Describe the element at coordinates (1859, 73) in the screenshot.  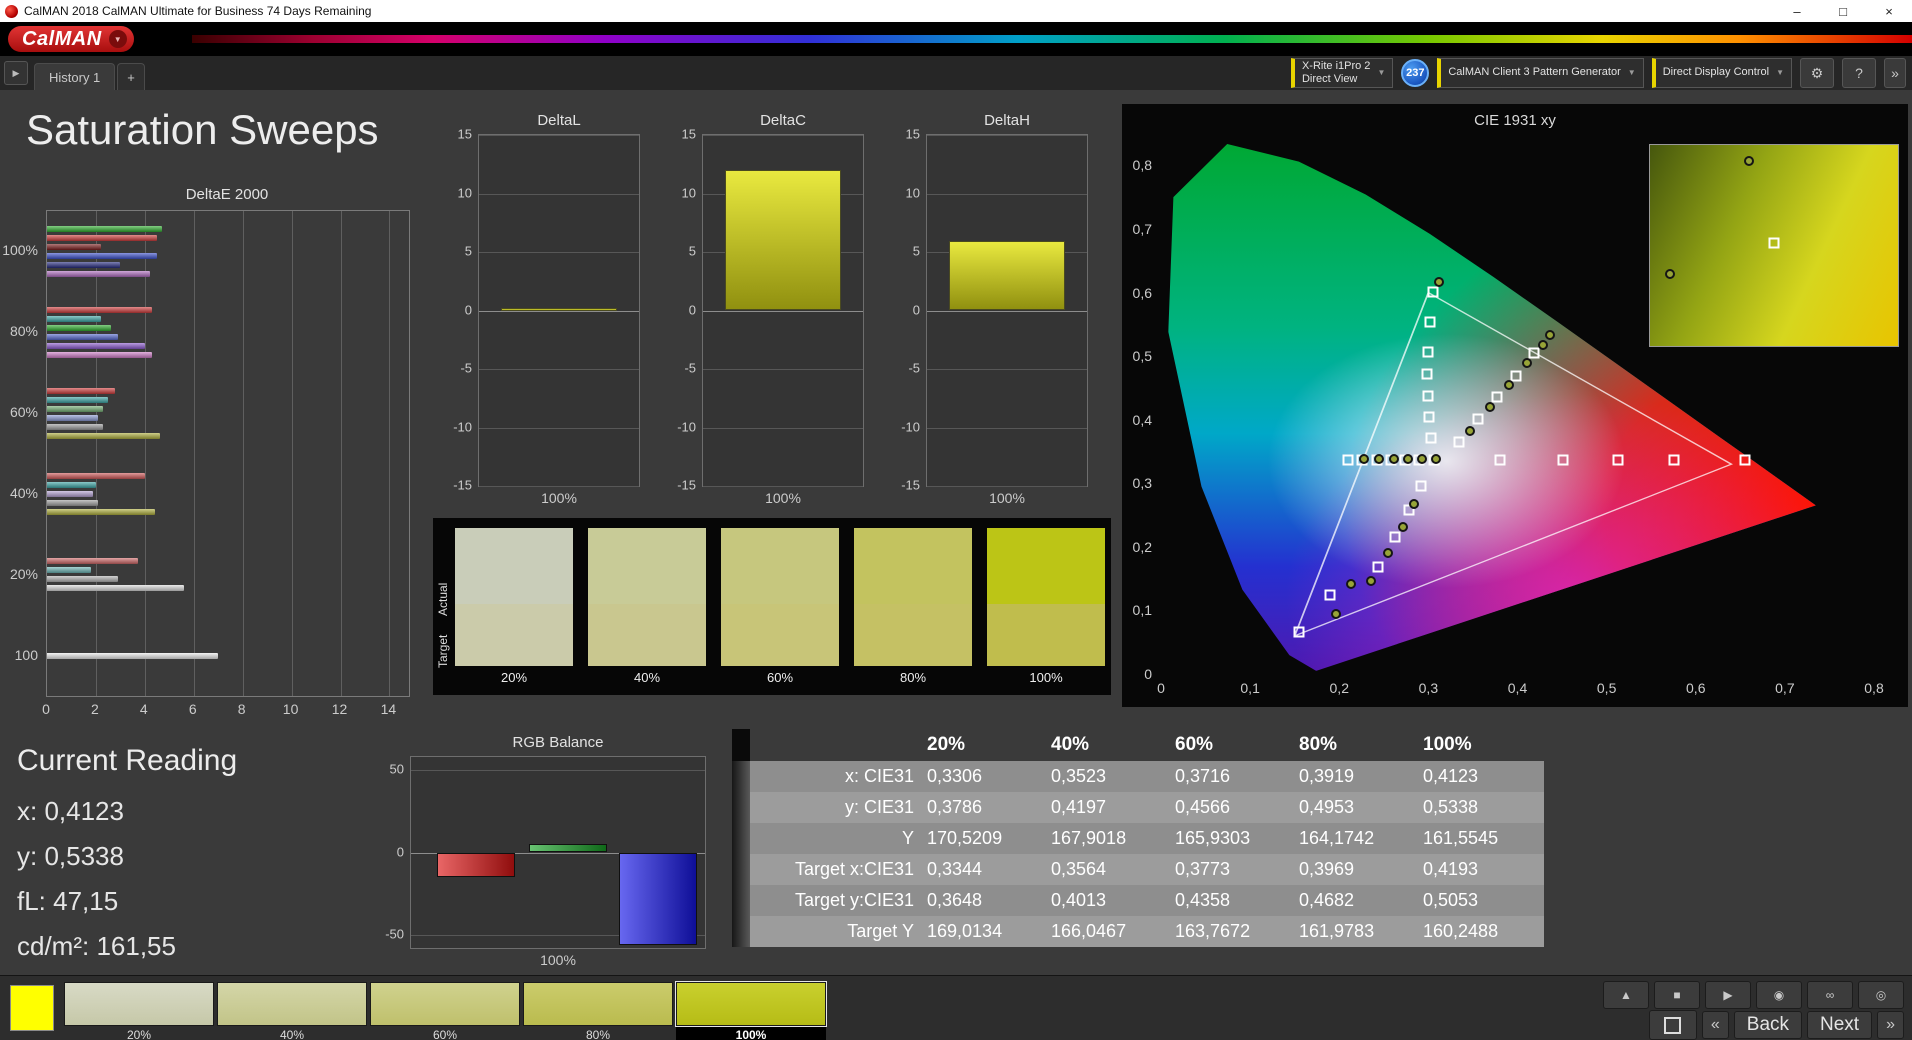
I see `help-button: ?` at that location.